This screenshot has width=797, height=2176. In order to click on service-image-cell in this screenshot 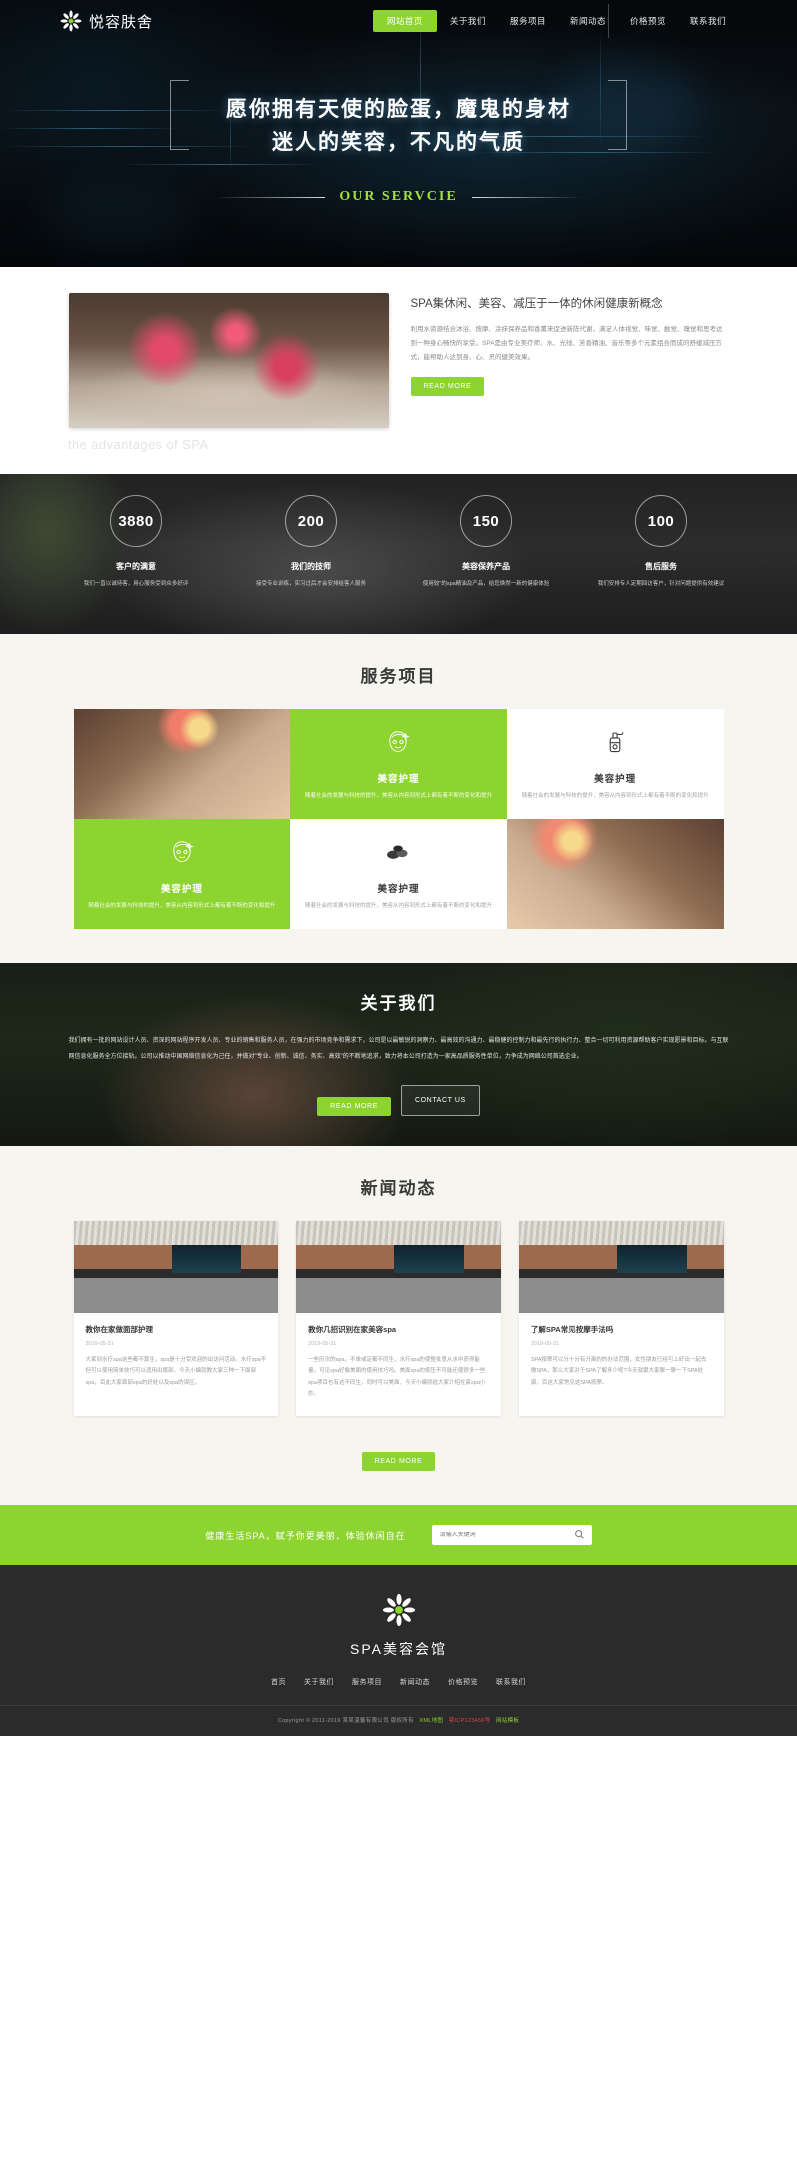, I will do `click(615, 874)`.